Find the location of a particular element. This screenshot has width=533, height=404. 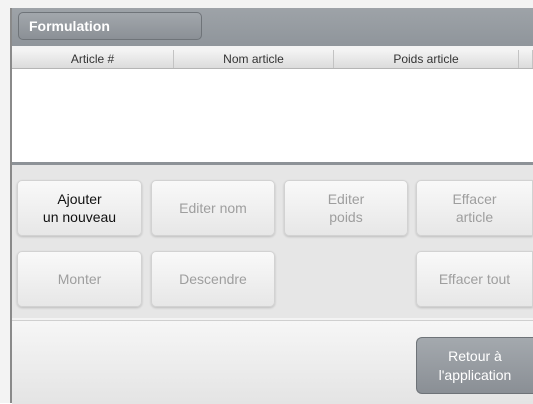

move-up-button: Monter is located at coordinates (79, 279).